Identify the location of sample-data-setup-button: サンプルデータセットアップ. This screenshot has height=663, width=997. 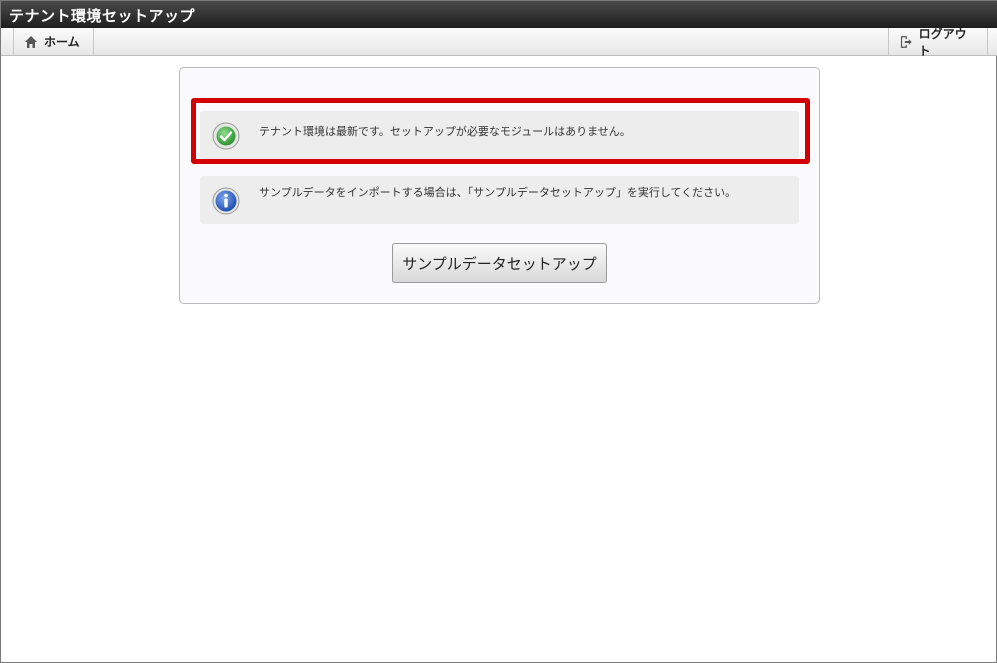
(499, 263).